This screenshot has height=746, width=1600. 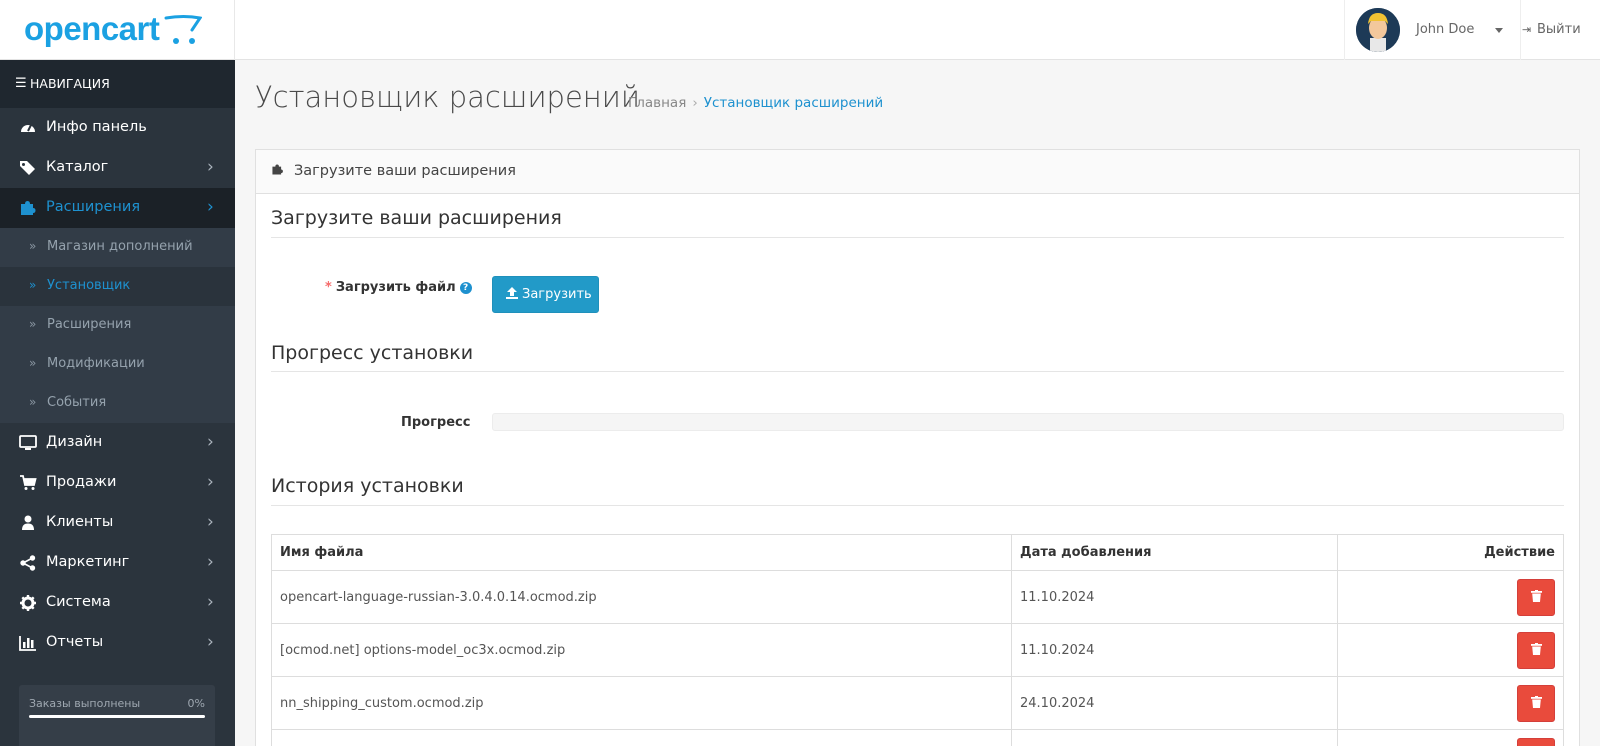 What do you see at coordinates (77, 167) in the screenshot?
I see `sidebar-item-label: Каталог` at bounding box center [77, 167].